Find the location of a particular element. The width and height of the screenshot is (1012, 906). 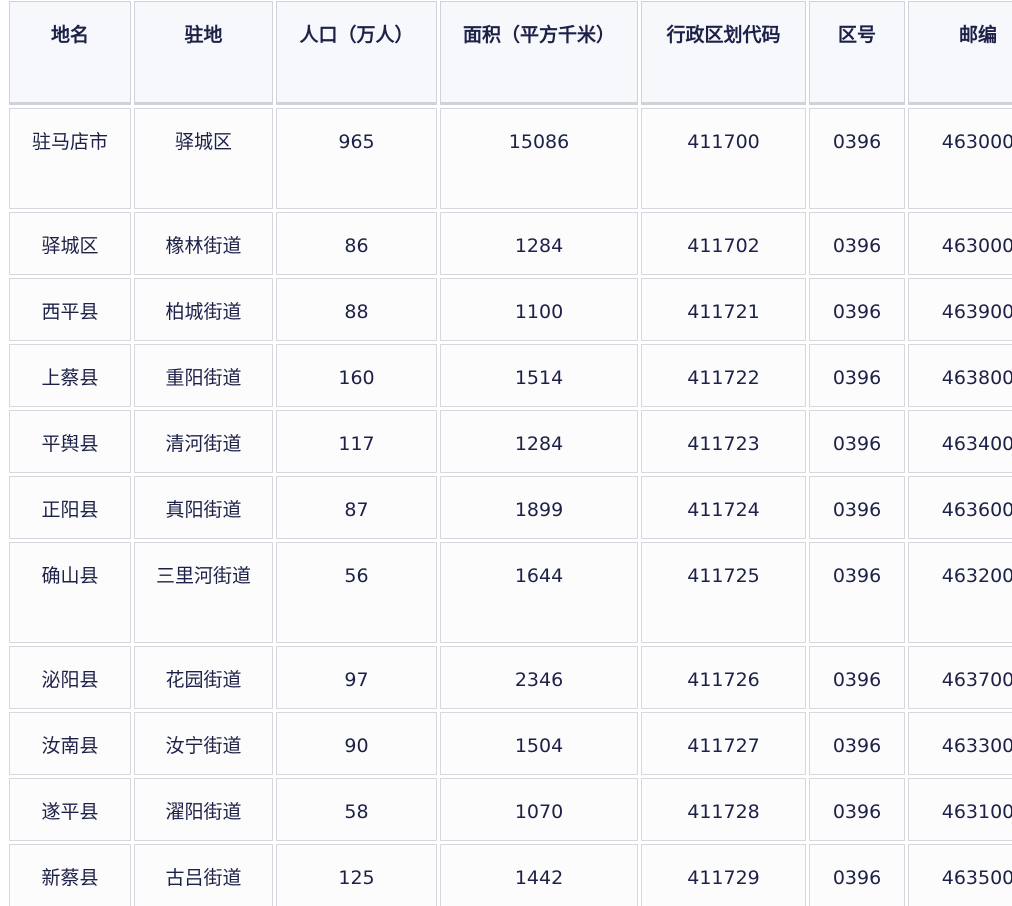

table-row: 确山县 三里河街道 56 1644 411725 0396 463200 is located at coordinates (510, 592).